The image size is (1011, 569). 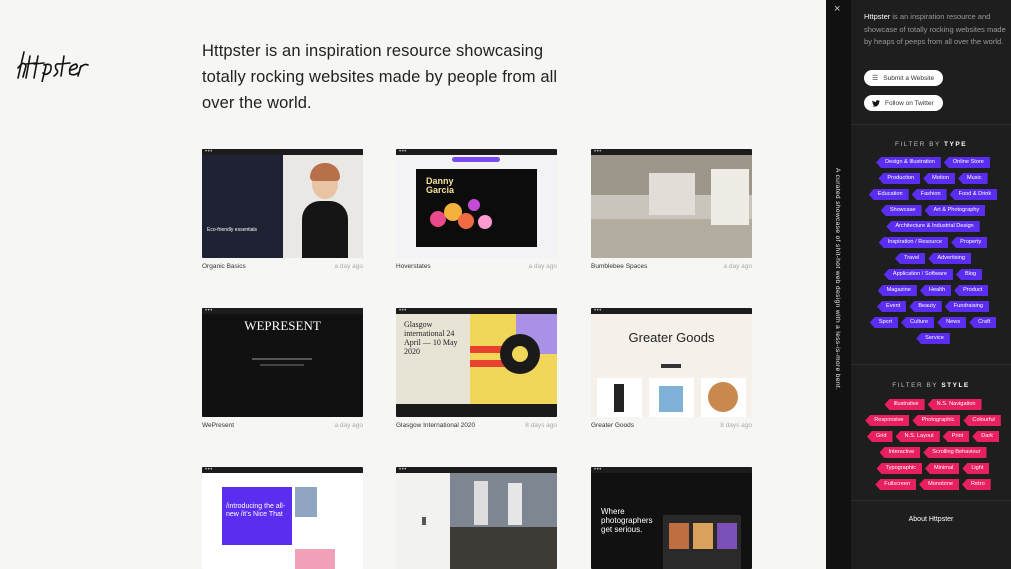 I want to click on thumb-caption: Where photographers get serious., so click(x=627, y=520).